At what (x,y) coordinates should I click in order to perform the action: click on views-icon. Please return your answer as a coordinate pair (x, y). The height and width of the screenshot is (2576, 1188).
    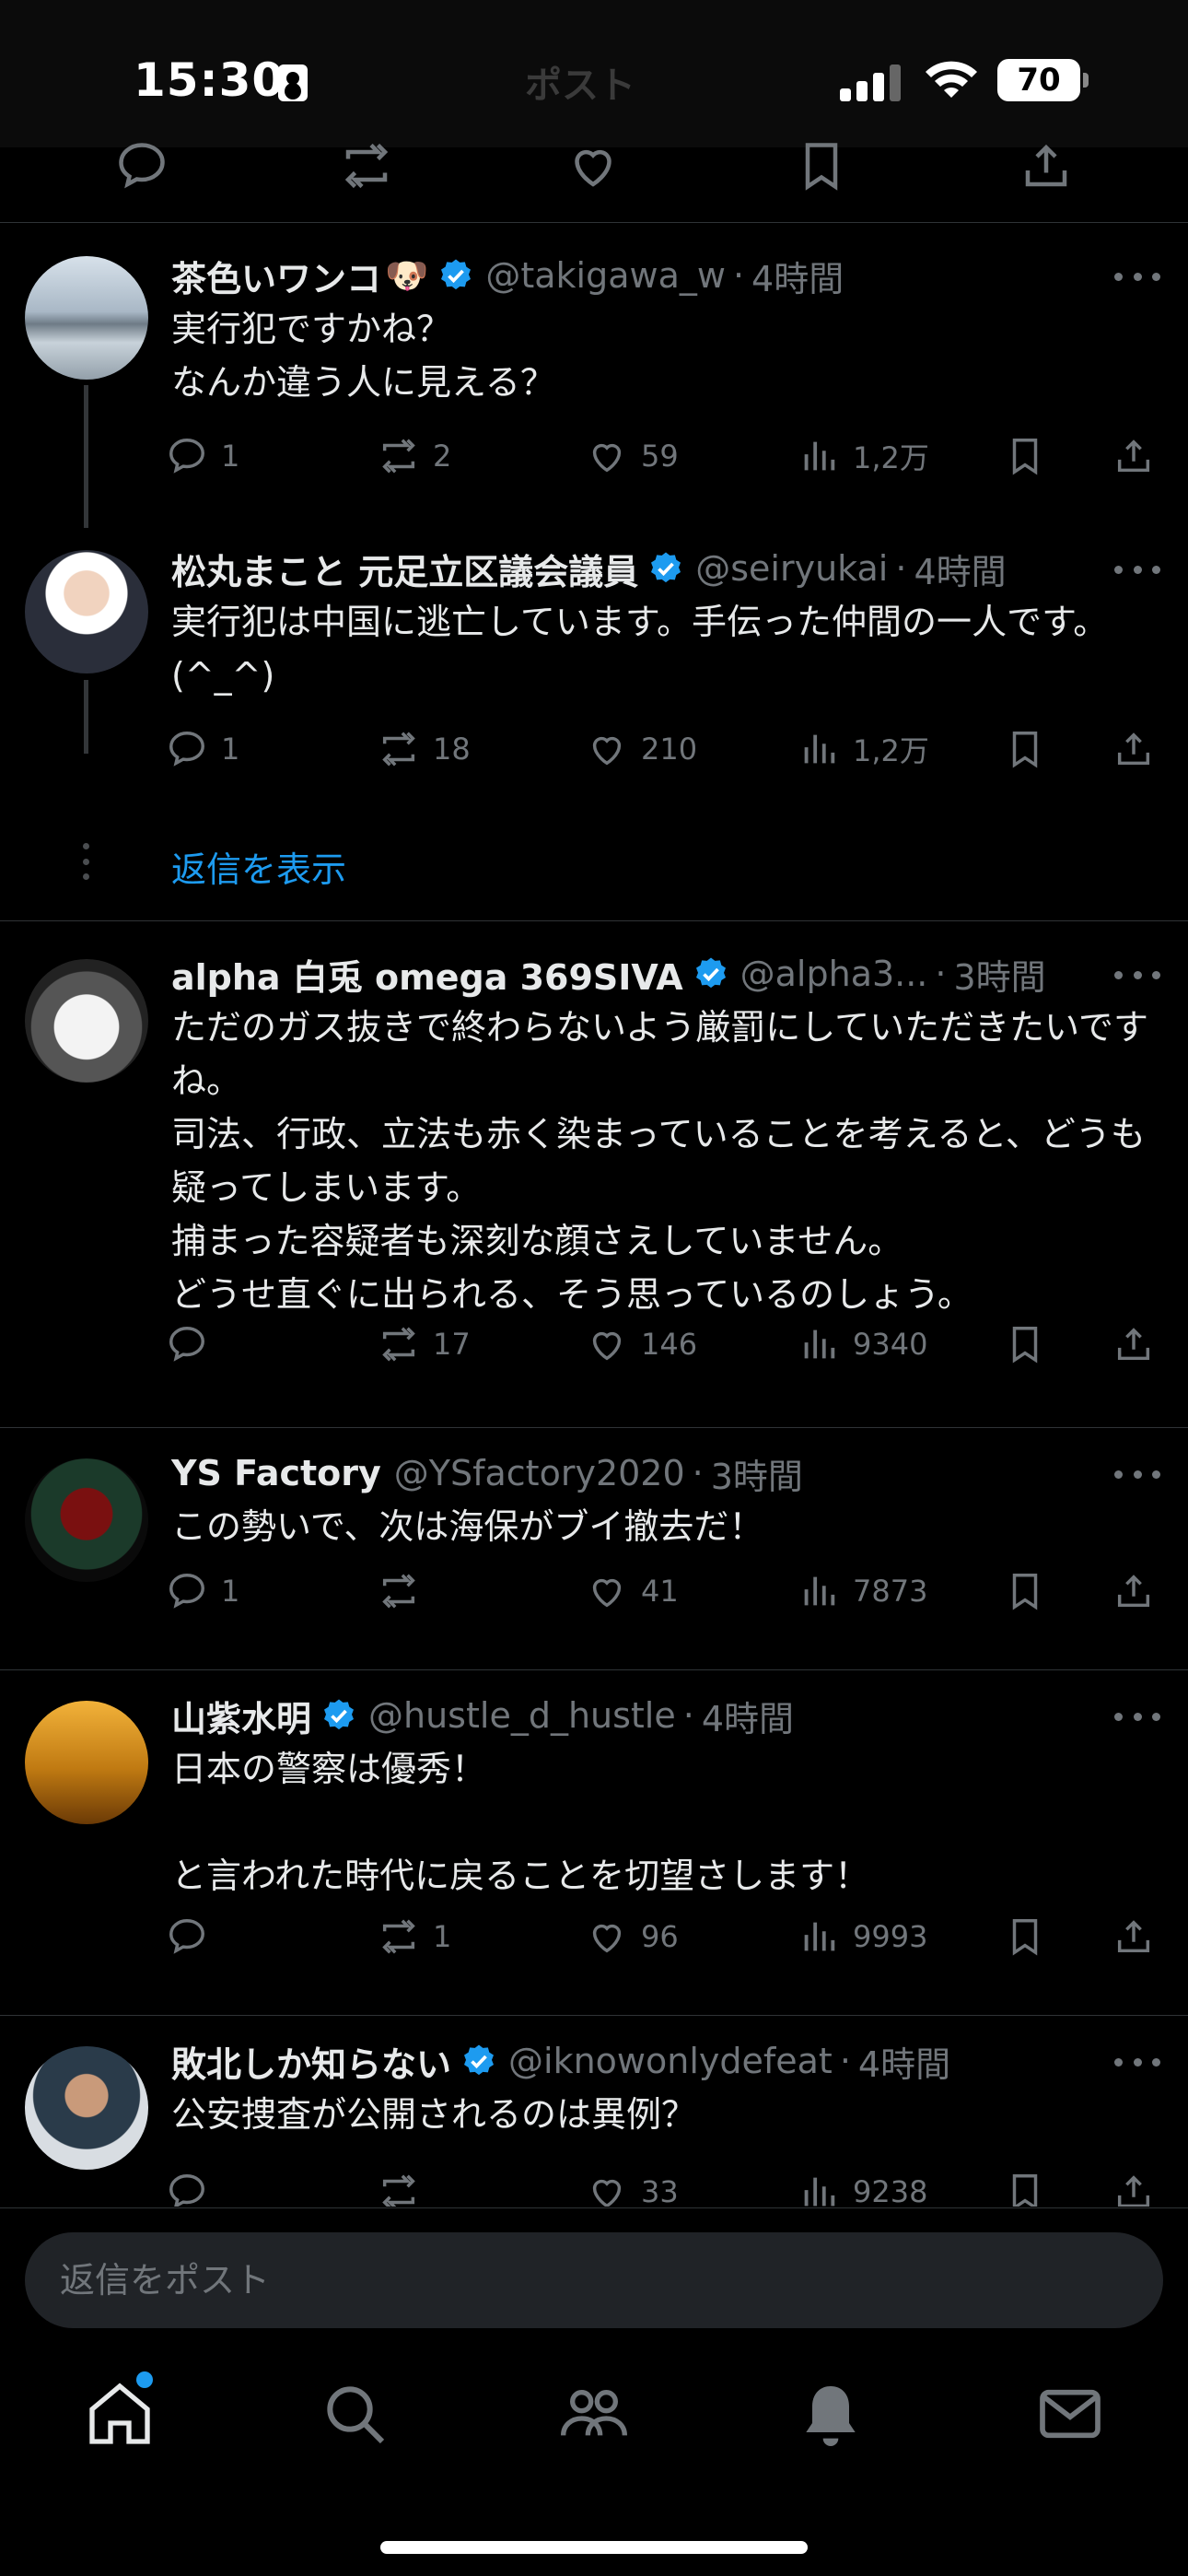
    Looking at the image, I should click on (819, 1936).